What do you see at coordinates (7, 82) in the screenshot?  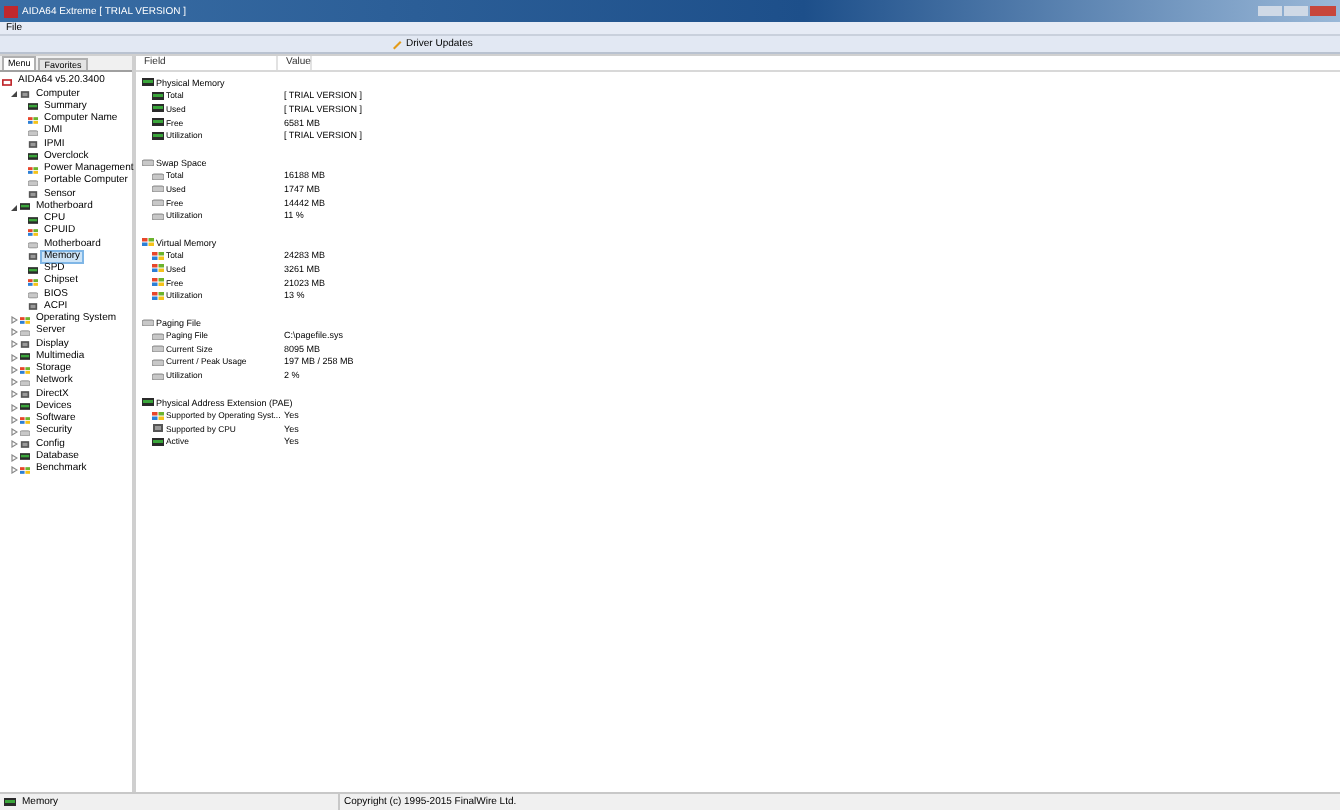 I see `app-logo-icon` at bounding box center [7, 82].